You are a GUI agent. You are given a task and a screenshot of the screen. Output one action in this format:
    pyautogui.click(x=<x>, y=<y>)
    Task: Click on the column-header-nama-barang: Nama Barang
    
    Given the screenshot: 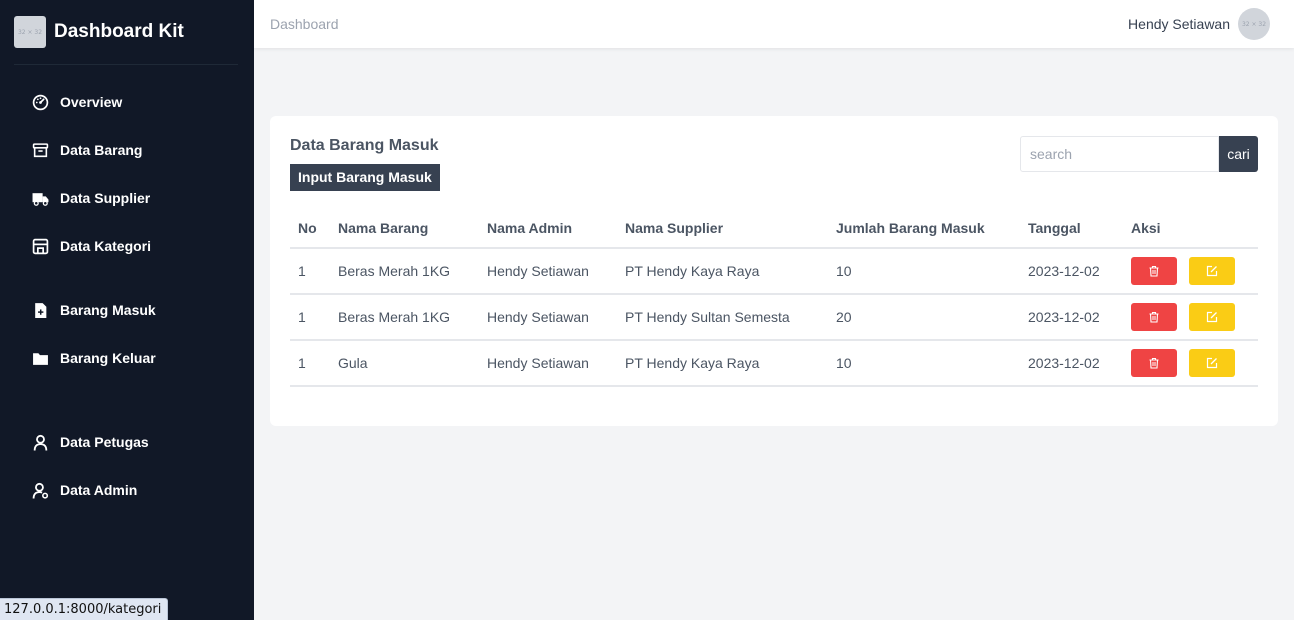 What is the action you would take?
    pyautogui.click(x=404, y=228)
    